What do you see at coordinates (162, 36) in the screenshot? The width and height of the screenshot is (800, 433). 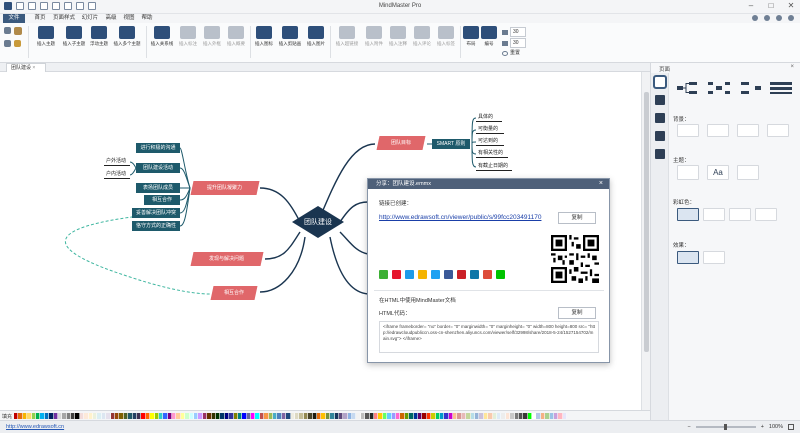 I see `relationship-button: 插入关系线` at bounding box center [162, 36].